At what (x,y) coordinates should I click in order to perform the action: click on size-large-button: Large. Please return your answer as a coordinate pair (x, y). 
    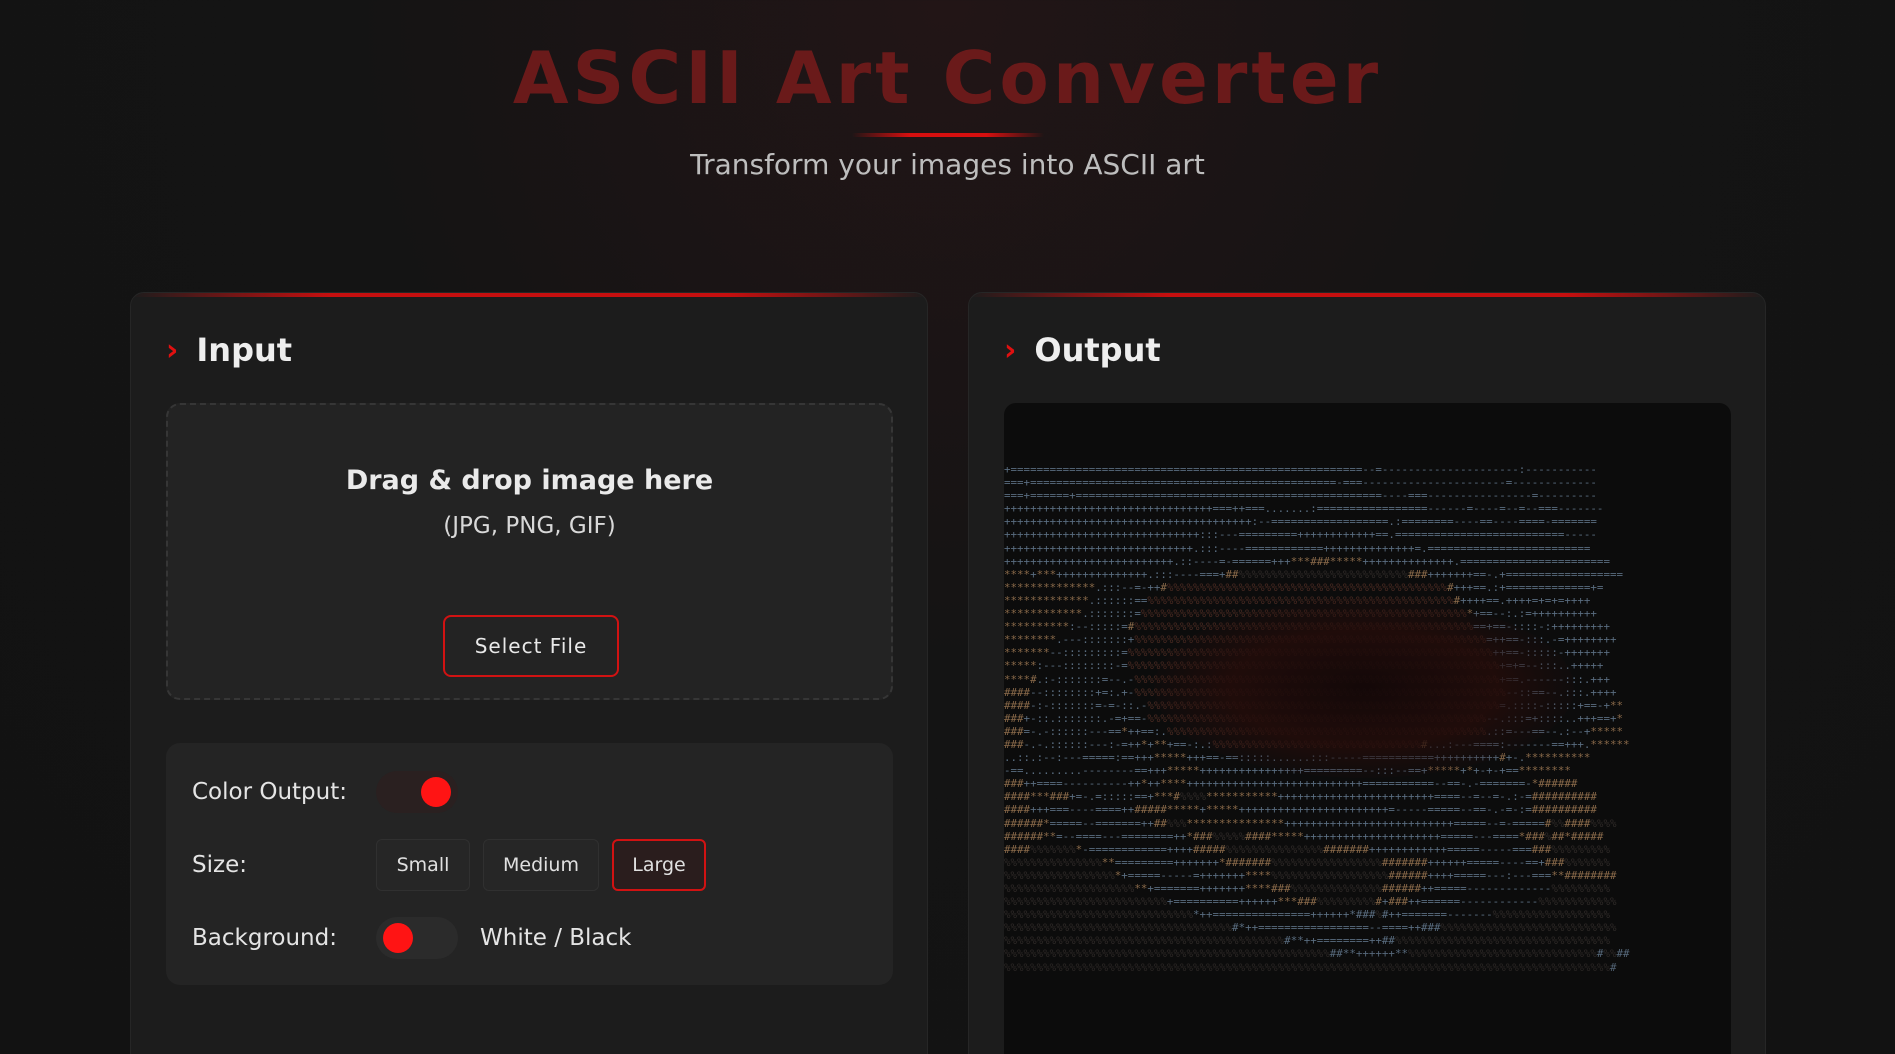
    Looking at the image, I should click on (659, 865).